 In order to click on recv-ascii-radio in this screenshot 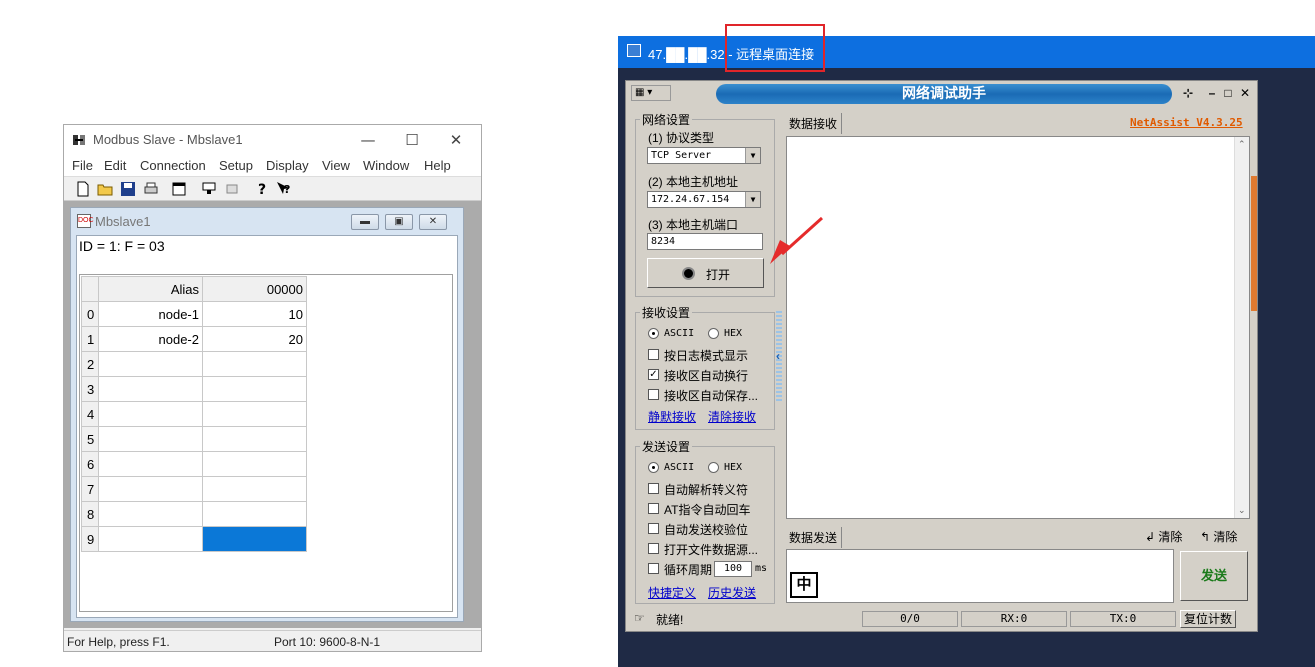, I will do `click(653, 333)`.